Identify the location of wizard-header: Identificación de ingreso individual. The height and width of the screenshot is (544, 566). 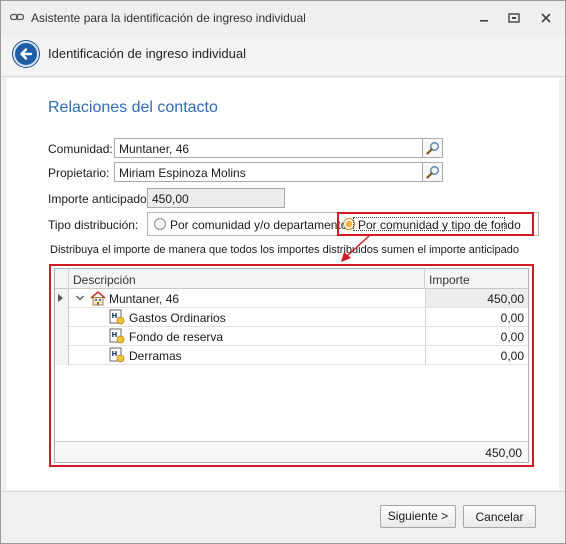
(283, 56).